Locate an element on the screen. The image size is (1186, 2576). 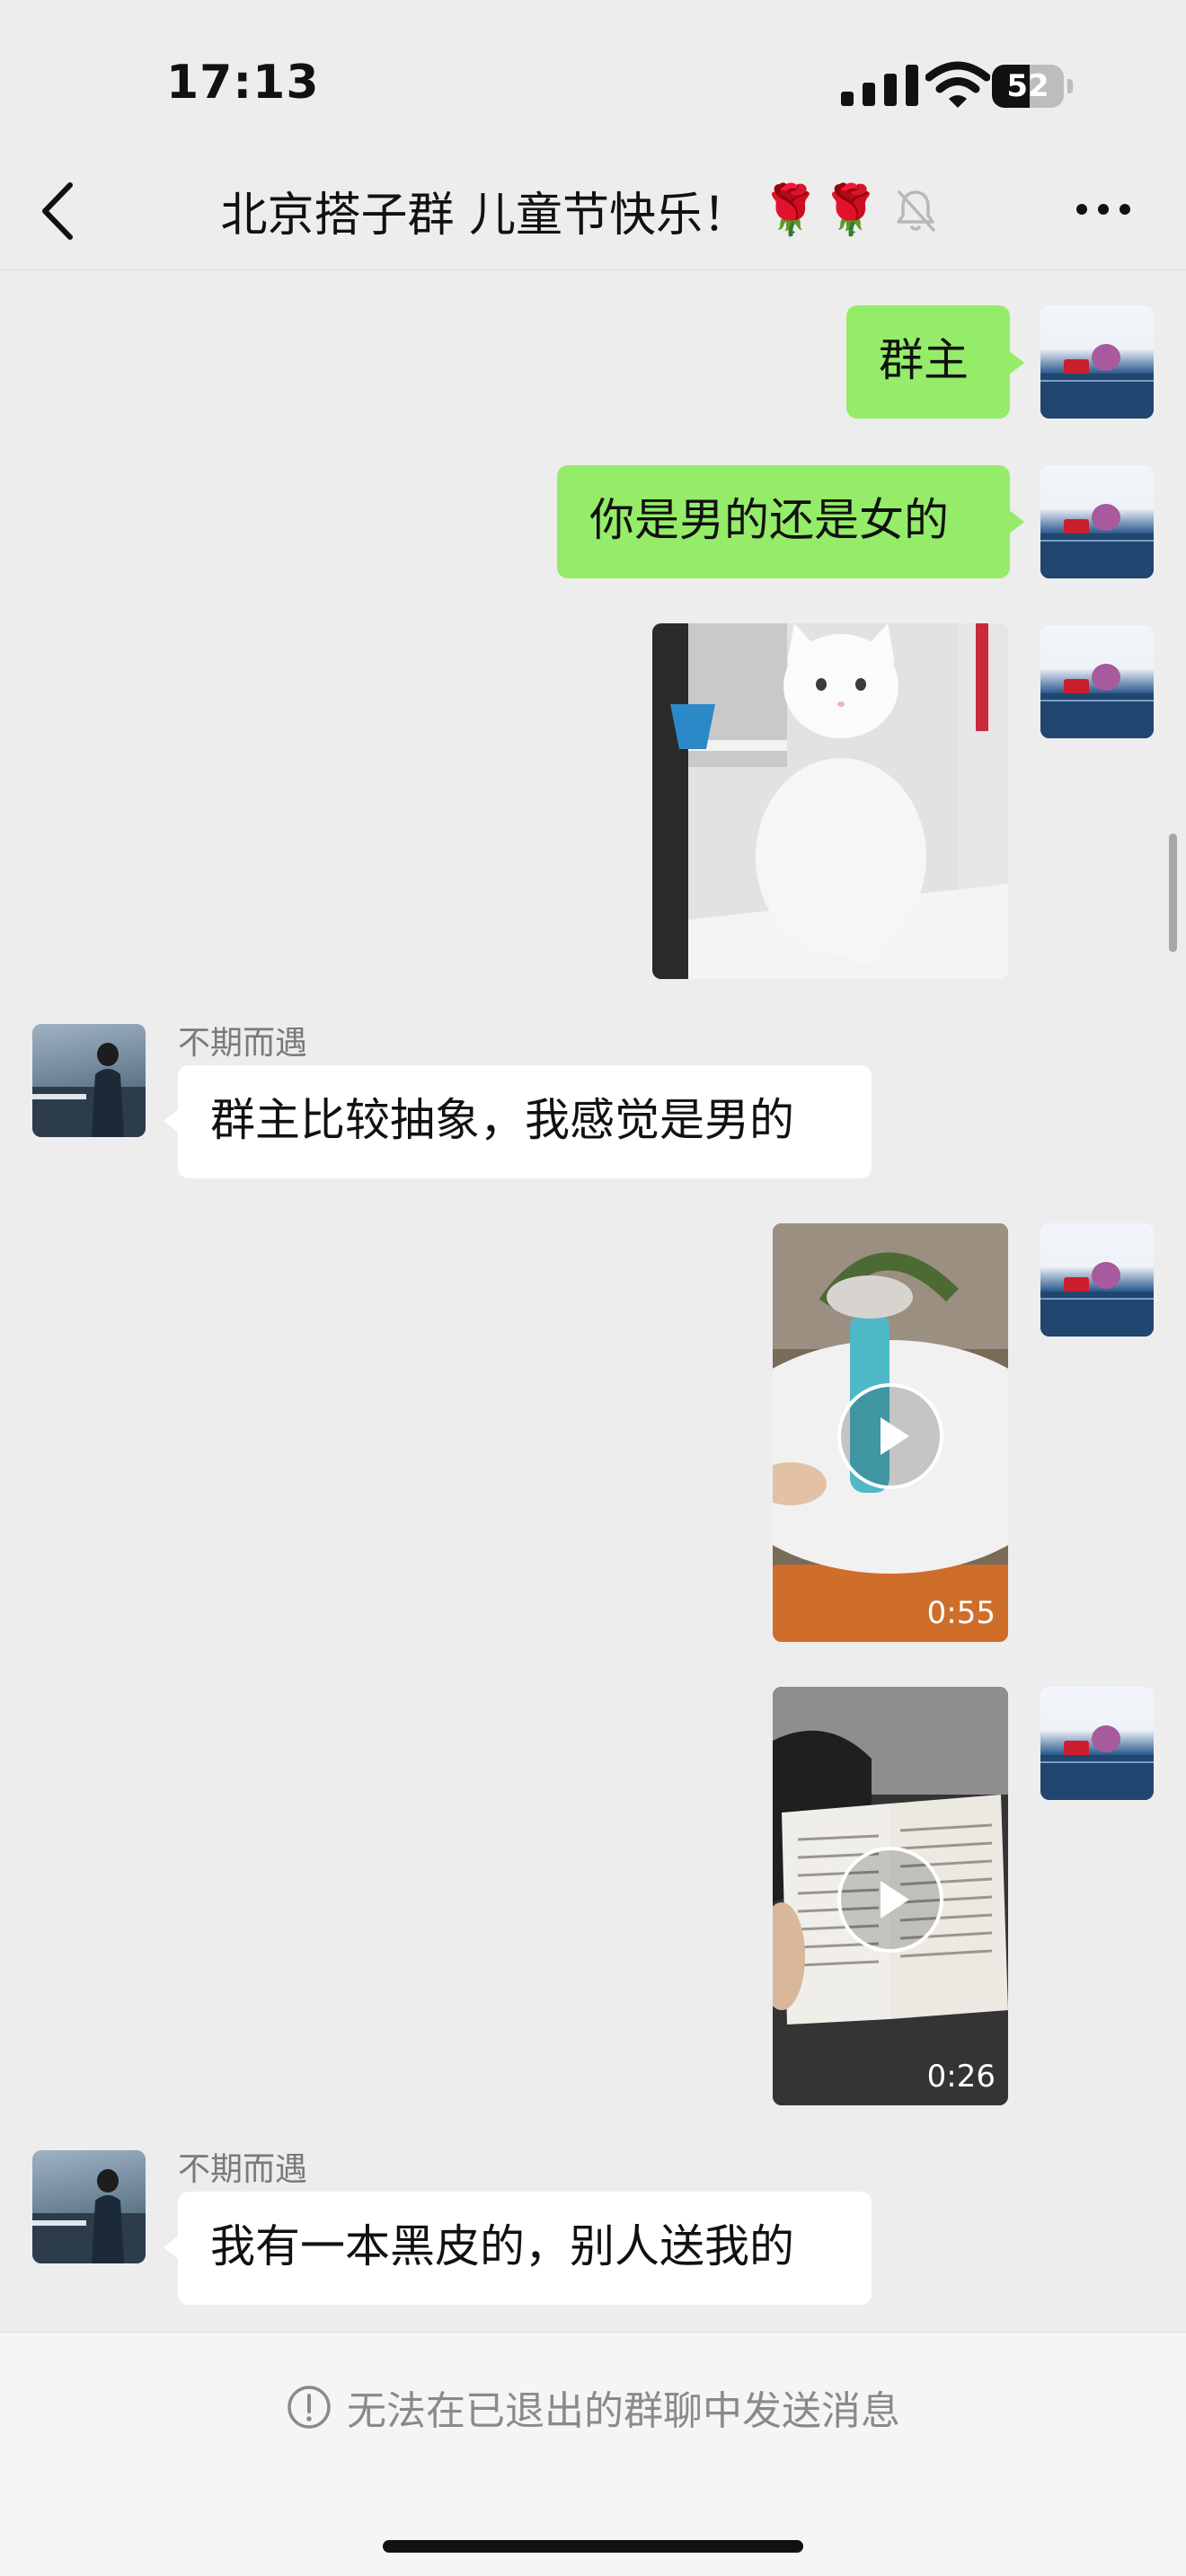
more-dots-icon is located at coordinates (1103, 209).